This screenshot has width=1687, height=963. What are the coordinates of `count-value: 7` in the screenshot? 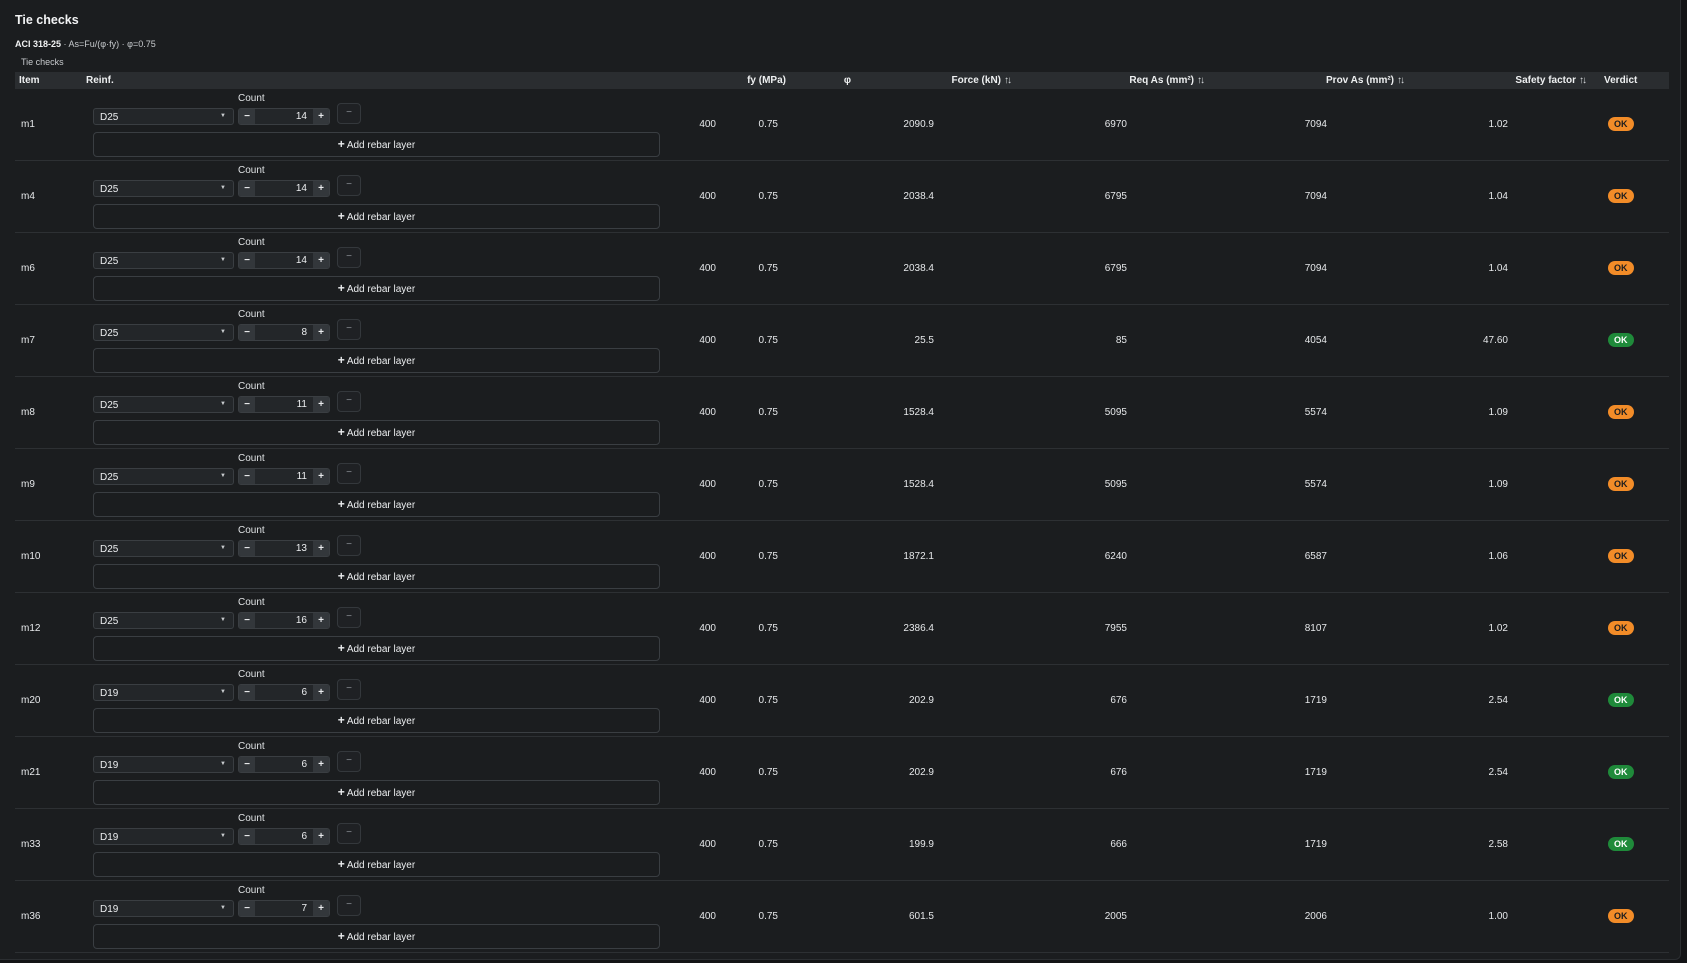 It's located at (304, 908).